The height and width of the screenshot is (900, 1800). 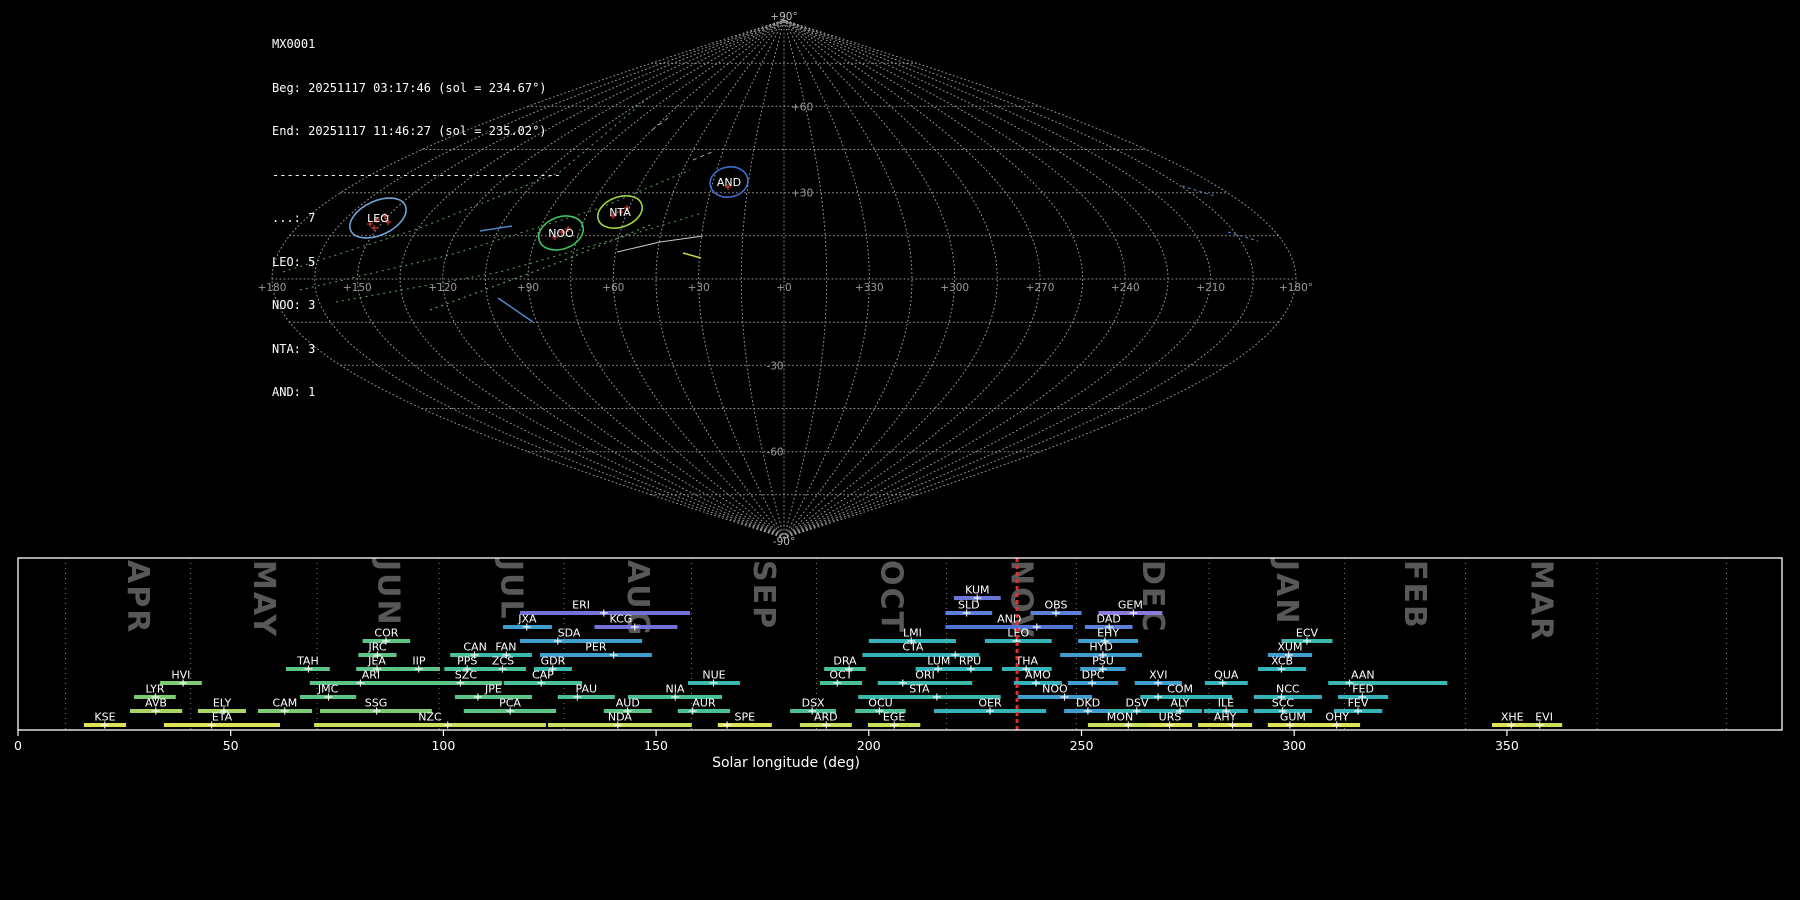 I want to click on shower-MON: MON, so click(x=1120, y=720).